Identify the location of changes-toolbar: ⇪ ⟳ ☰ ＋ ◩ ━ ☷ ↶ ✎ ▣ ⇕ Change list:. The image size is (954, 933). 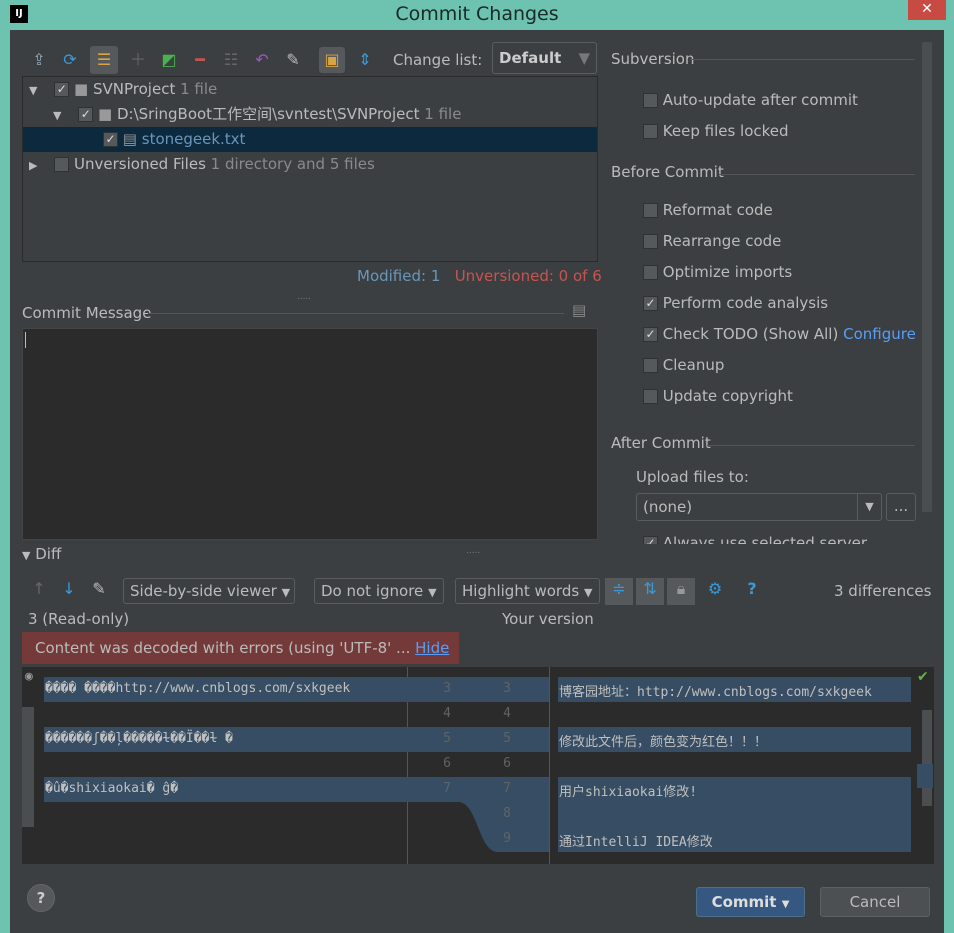
(255, 60).